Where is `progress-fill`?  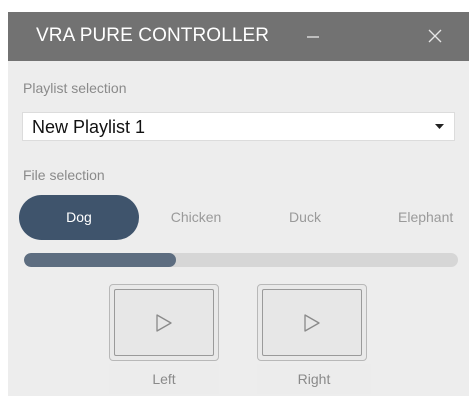 progress-fill is located at coordinates (100, 260).